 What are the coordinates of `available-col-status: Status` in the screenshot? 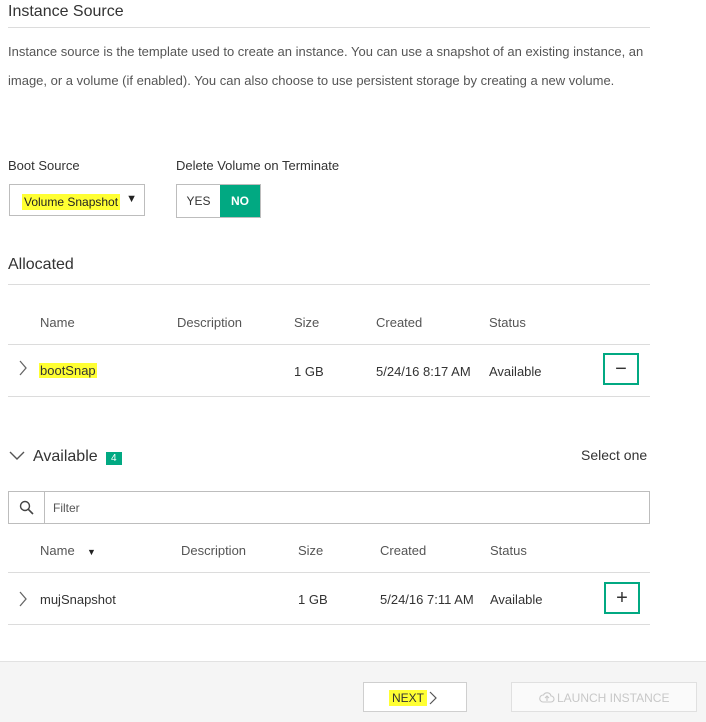 It's located at (508, 550).